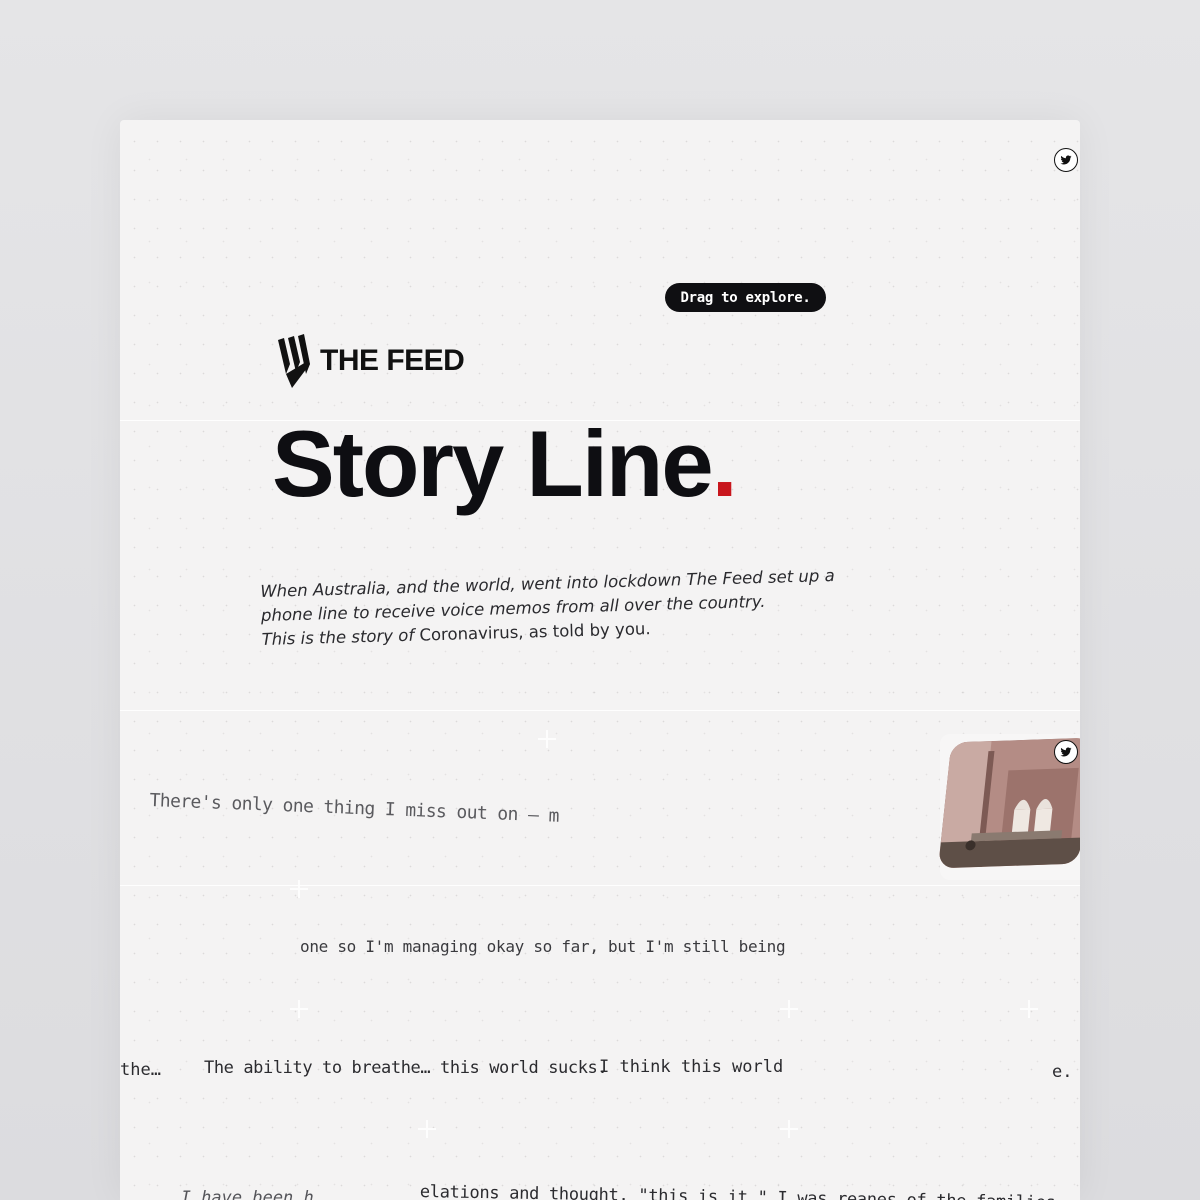 The height and width of the screenshot is (1200, 1200). What do you see at coordinates (354, 808) in the screenshot?
I see `voice-memo-quote: There's only one thing I miss out on – m` at bounding box center [354, 808].